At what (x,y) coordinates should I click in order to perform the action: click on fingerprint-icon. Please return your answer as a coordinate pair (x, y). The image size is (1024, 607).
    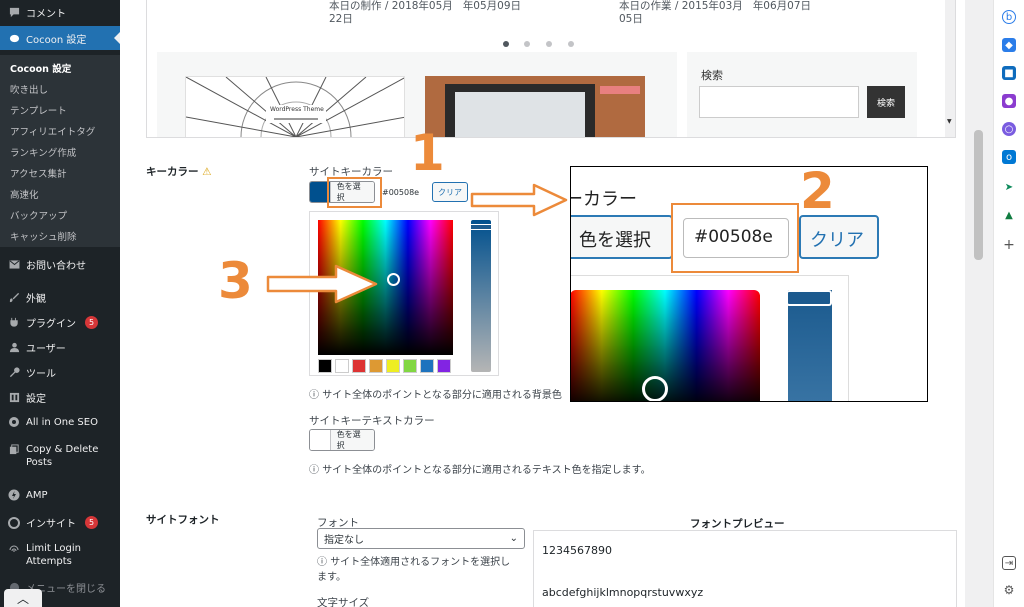
    Looking at the image, I should click on (14, 548).